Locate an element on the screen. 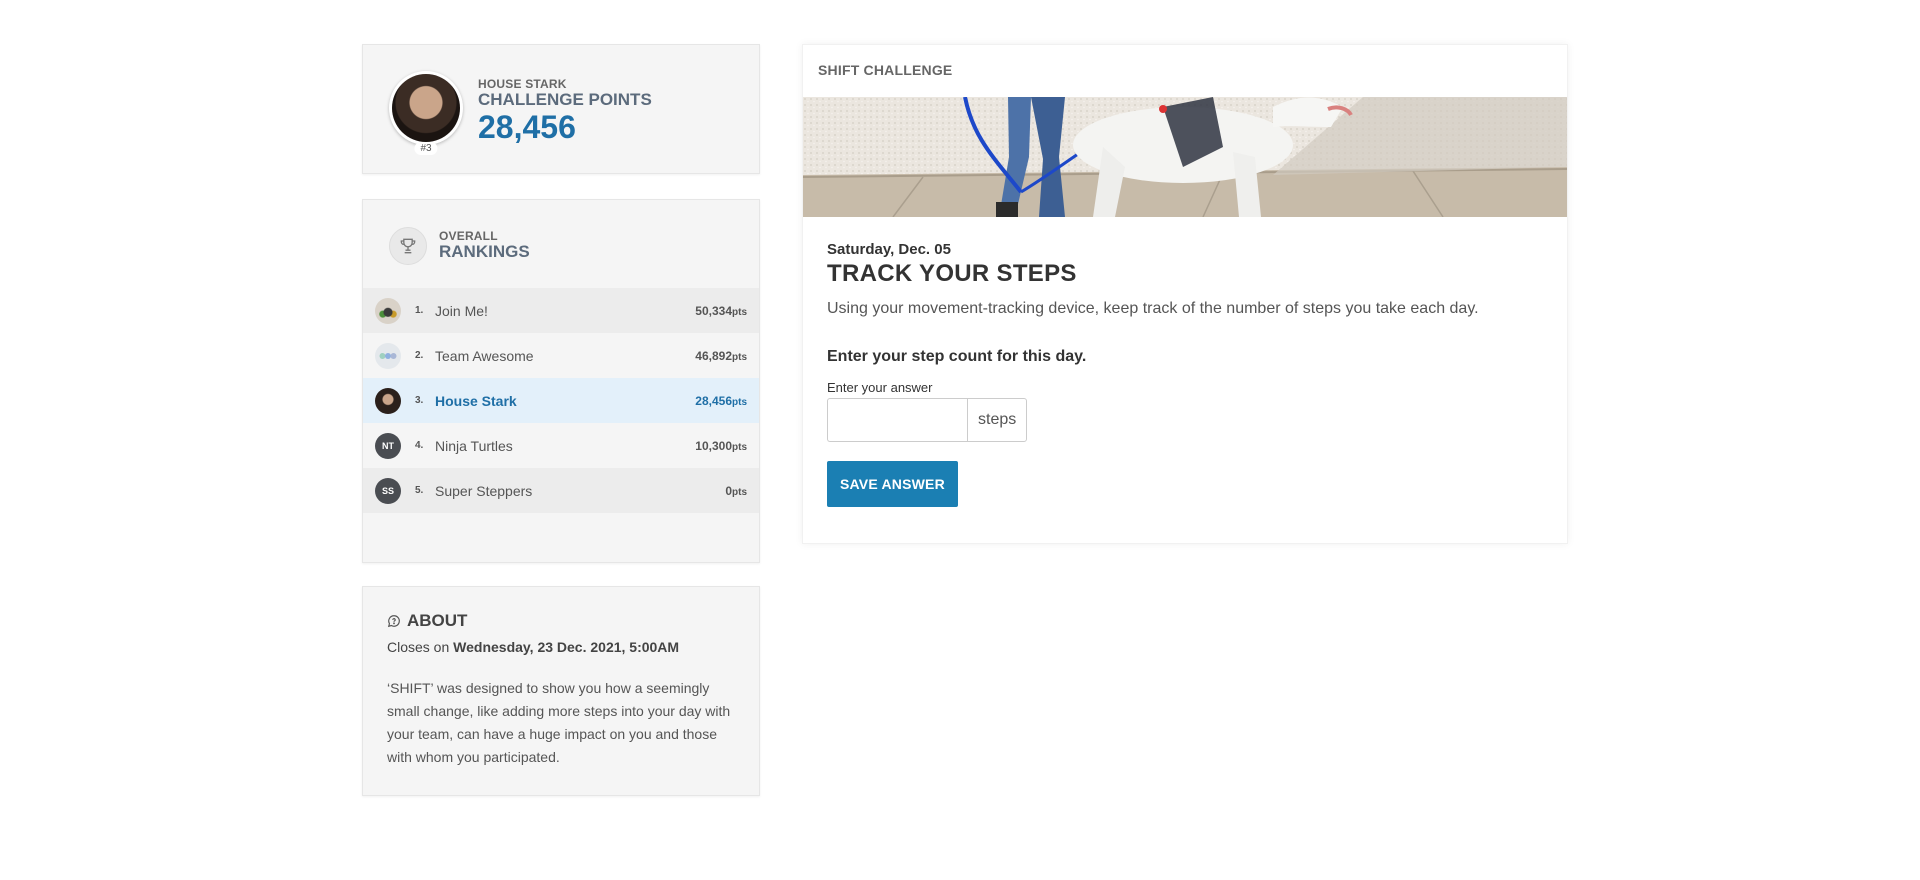 This screenshot has height=880, width=1920. question-text: Enter your step count for this day. is located at coordinates (957, 356).